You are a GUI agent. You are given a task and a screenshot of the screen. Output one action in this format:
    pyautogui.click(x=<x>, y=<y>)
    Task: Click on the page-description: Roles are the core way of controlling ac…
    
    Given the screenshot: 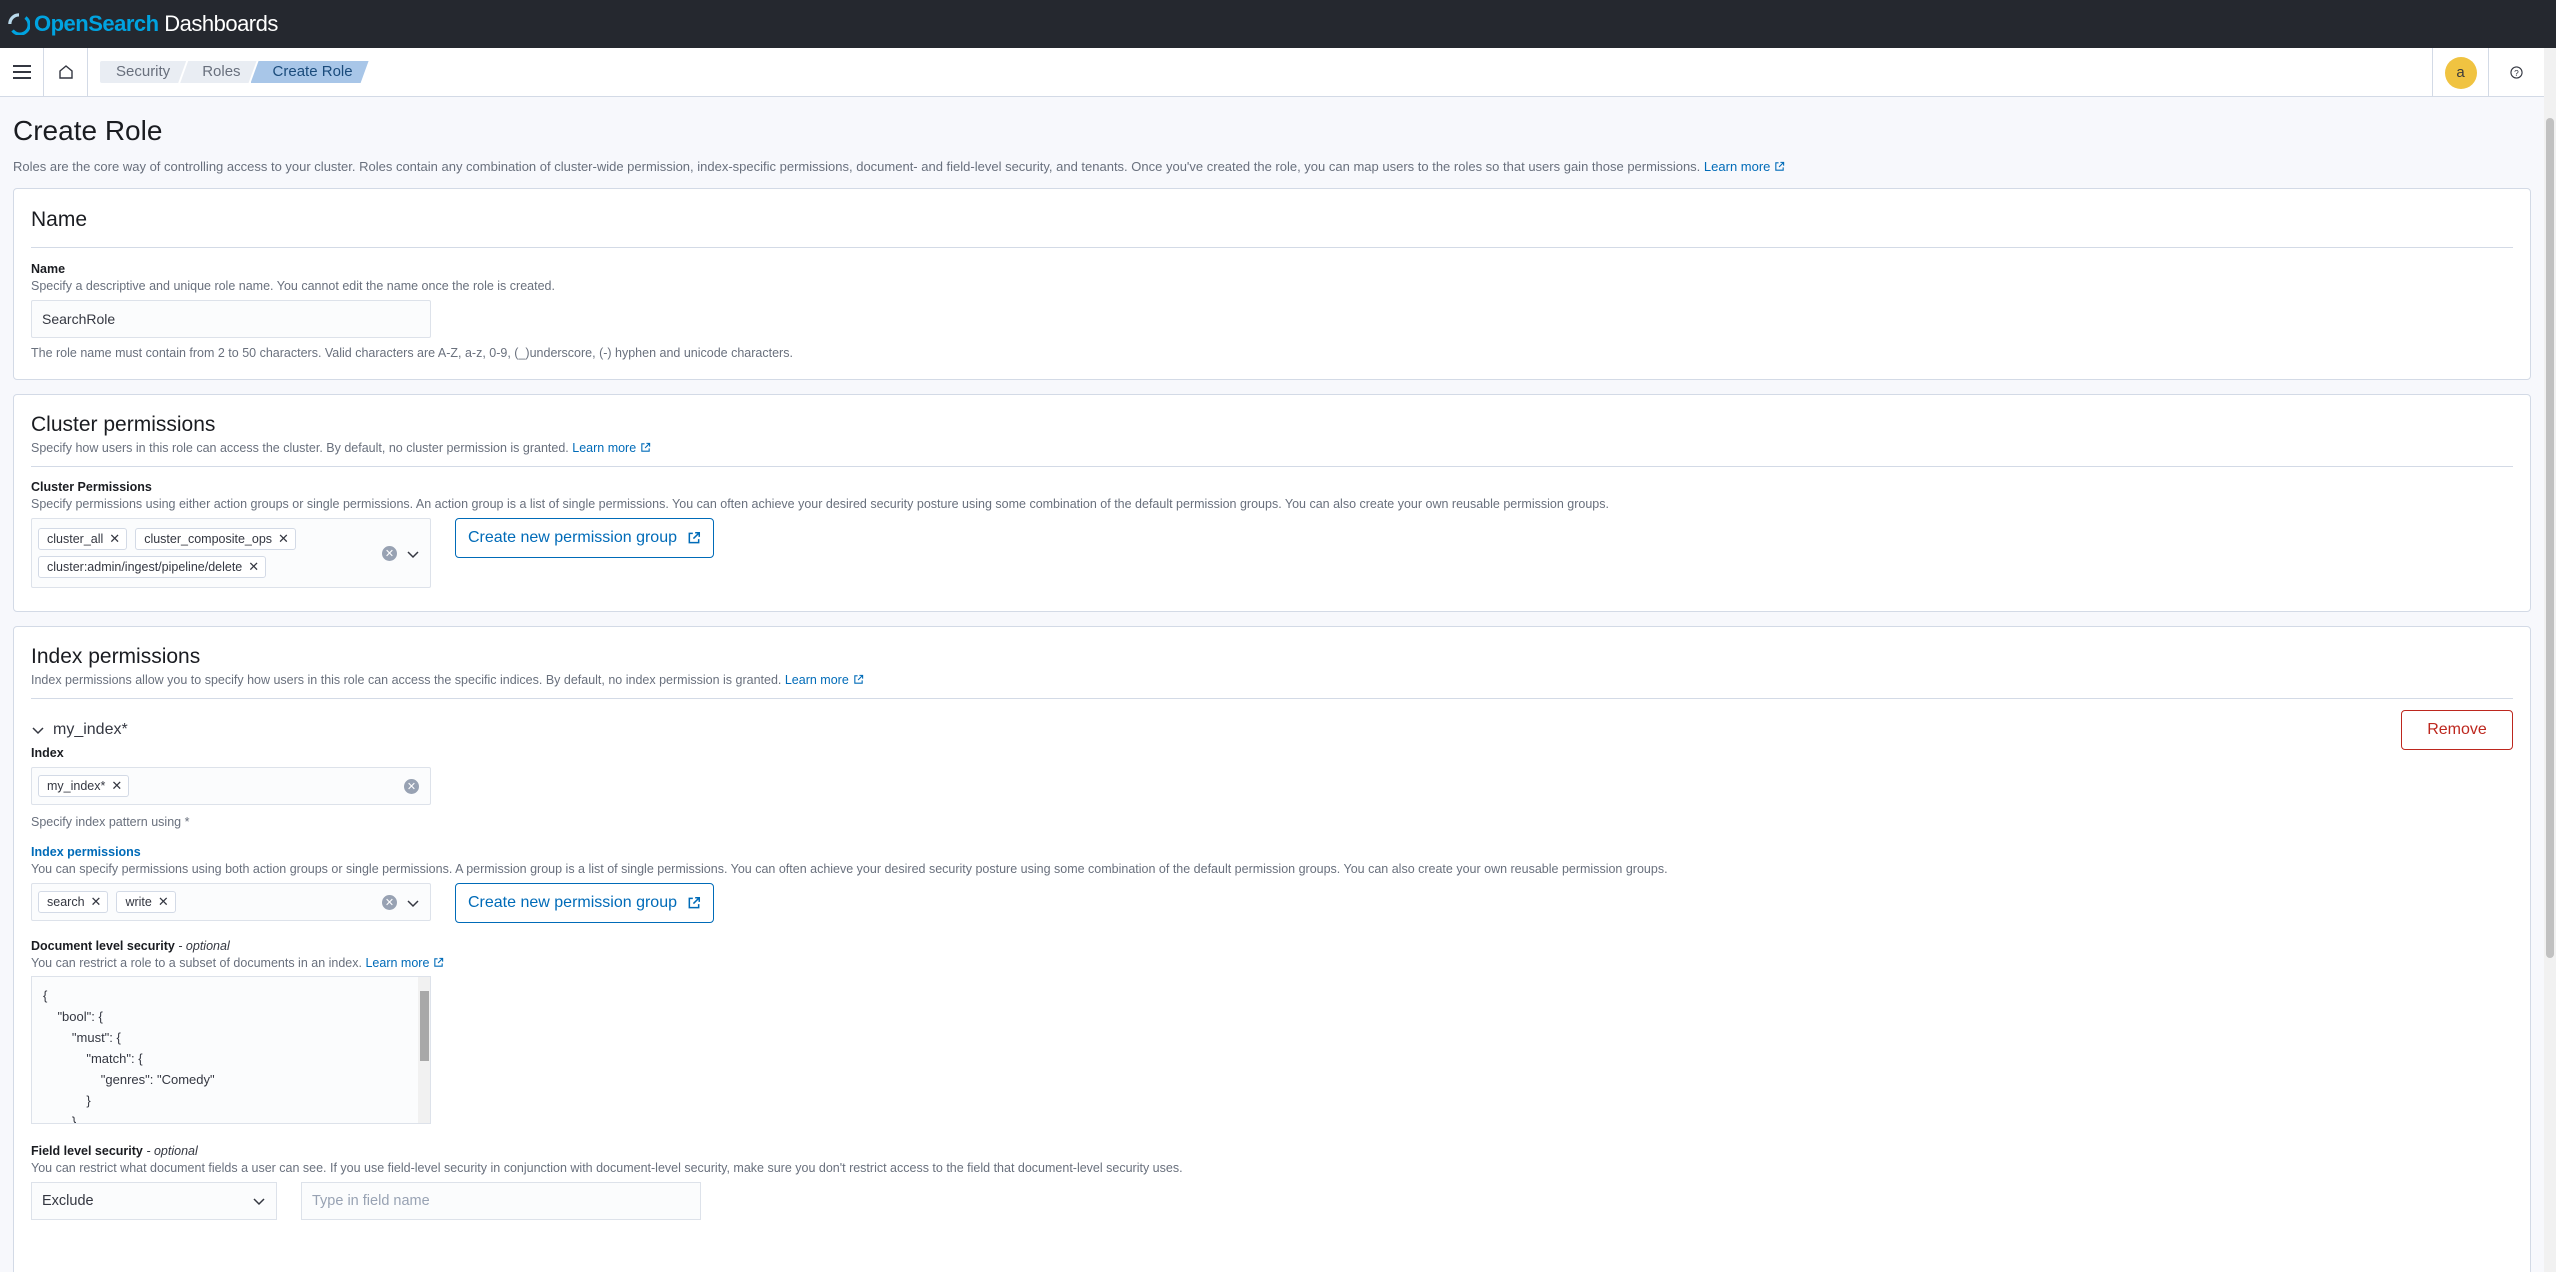 What is the action you would take?
    pyautogui.click(x=1272, y=166)
    